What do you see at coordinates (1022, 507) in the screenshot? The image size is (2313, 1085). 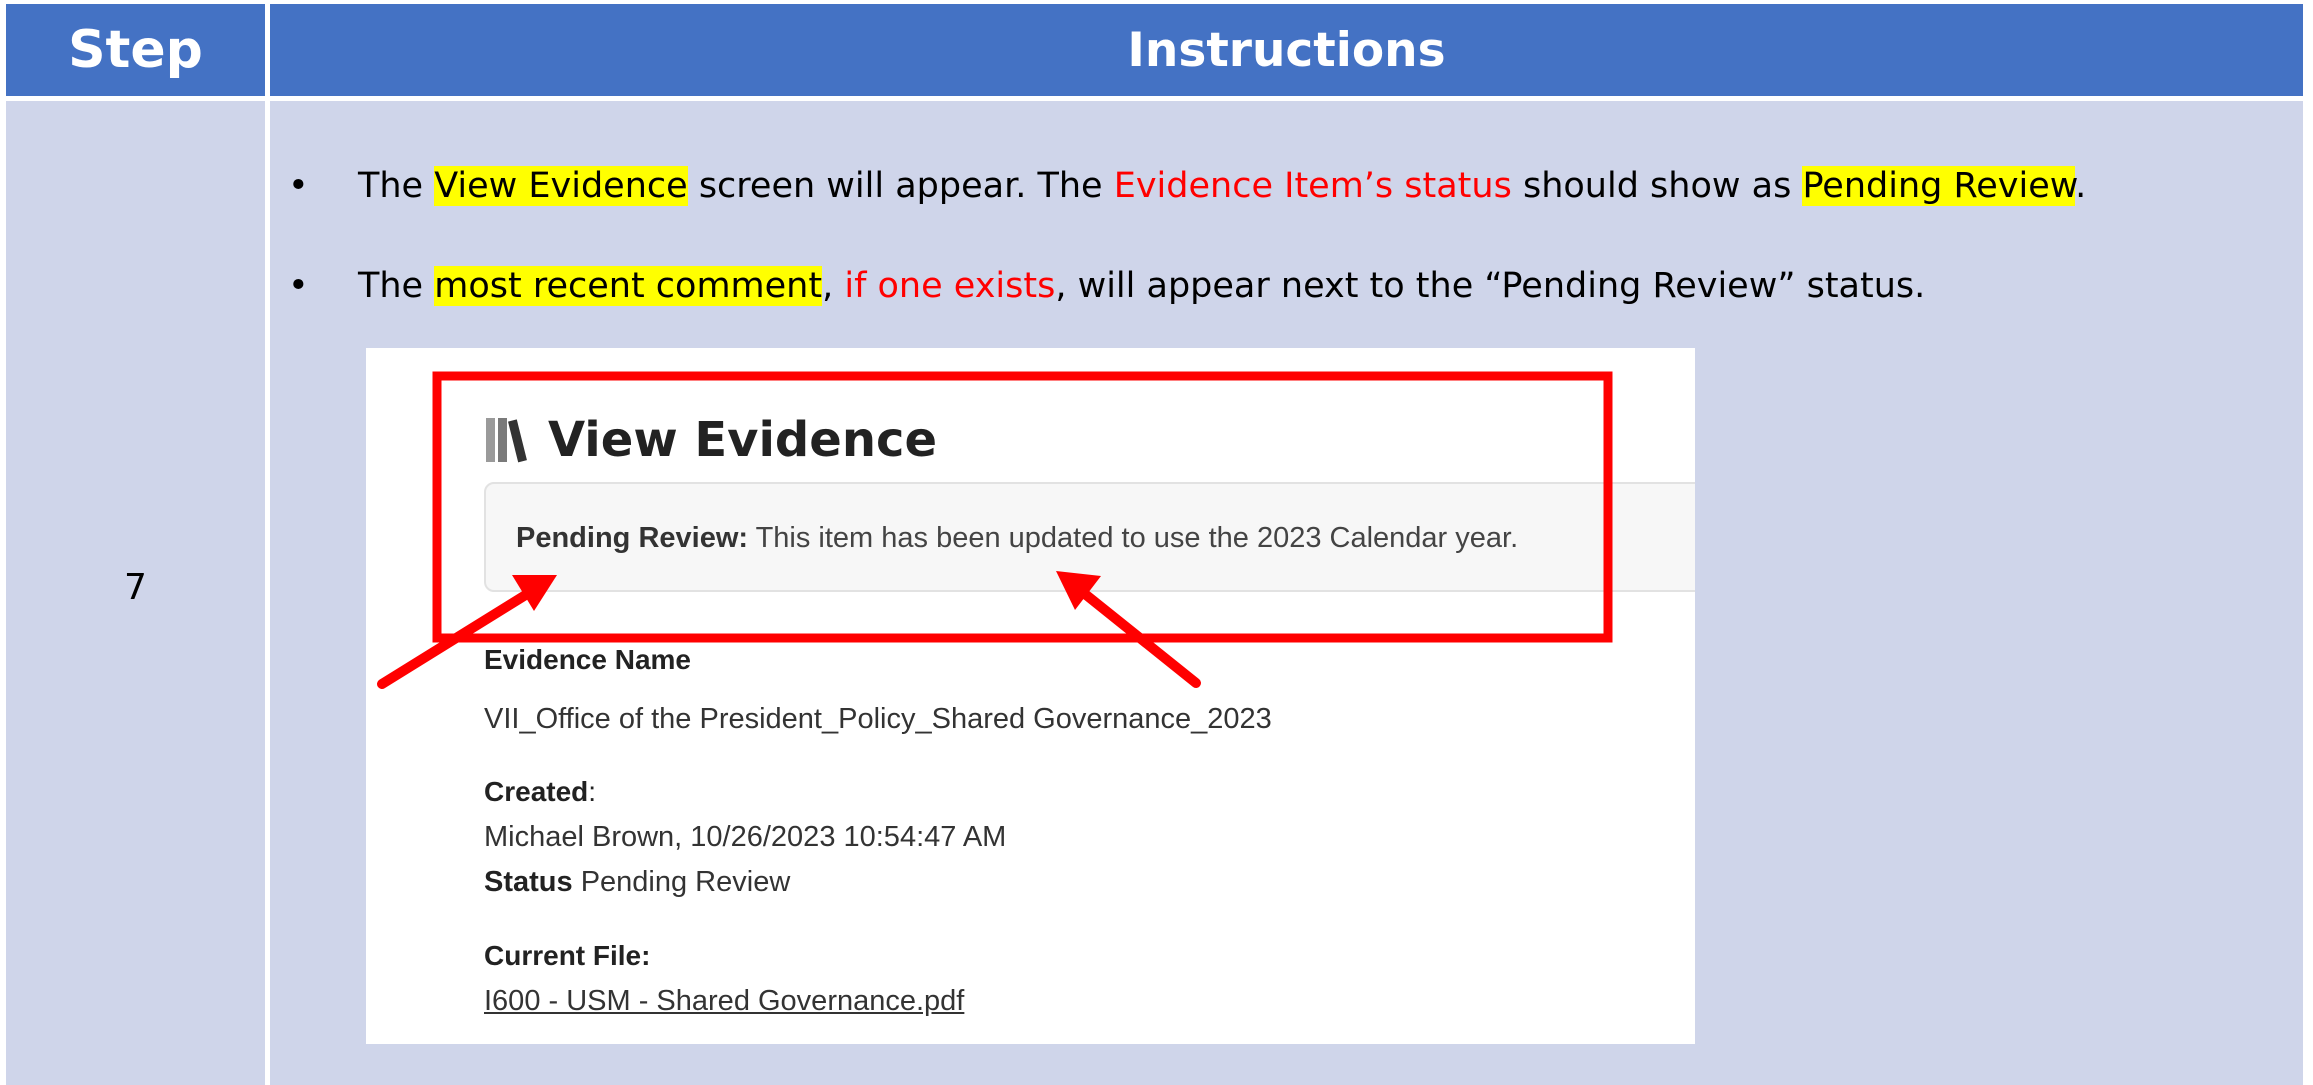 I see `highlight-box` at bounding box center [1022, 507].